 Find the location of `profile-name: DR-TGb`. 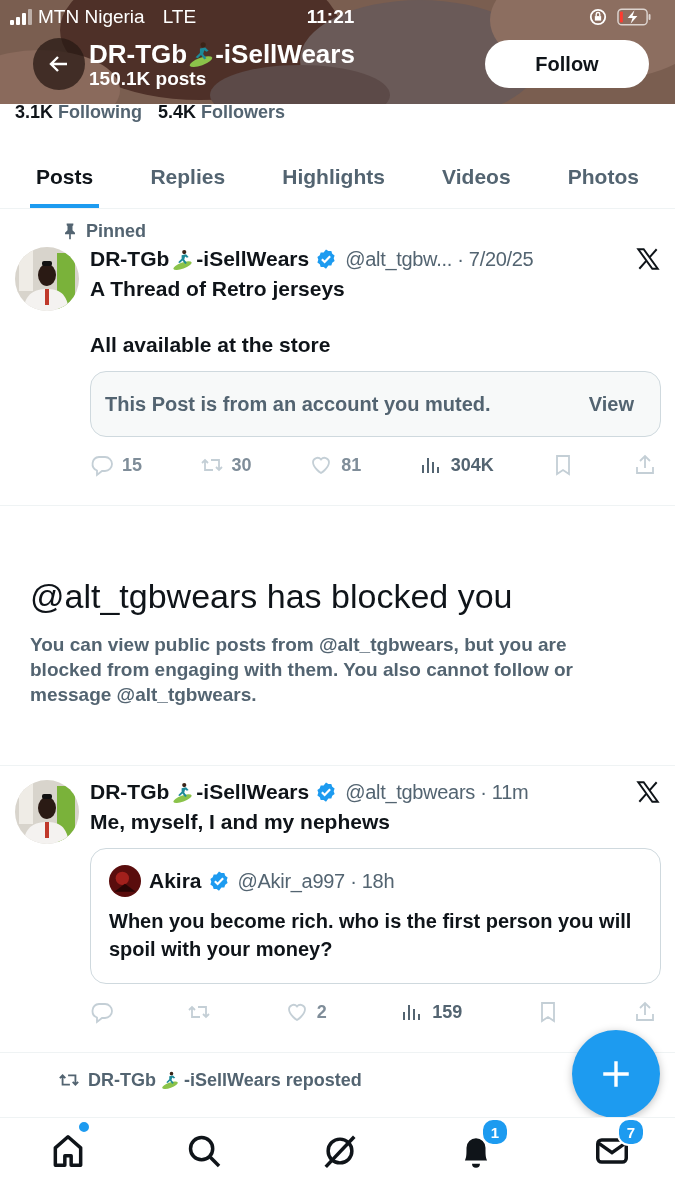

profile-name: DR-TGb is located at coordinates (138, 54).